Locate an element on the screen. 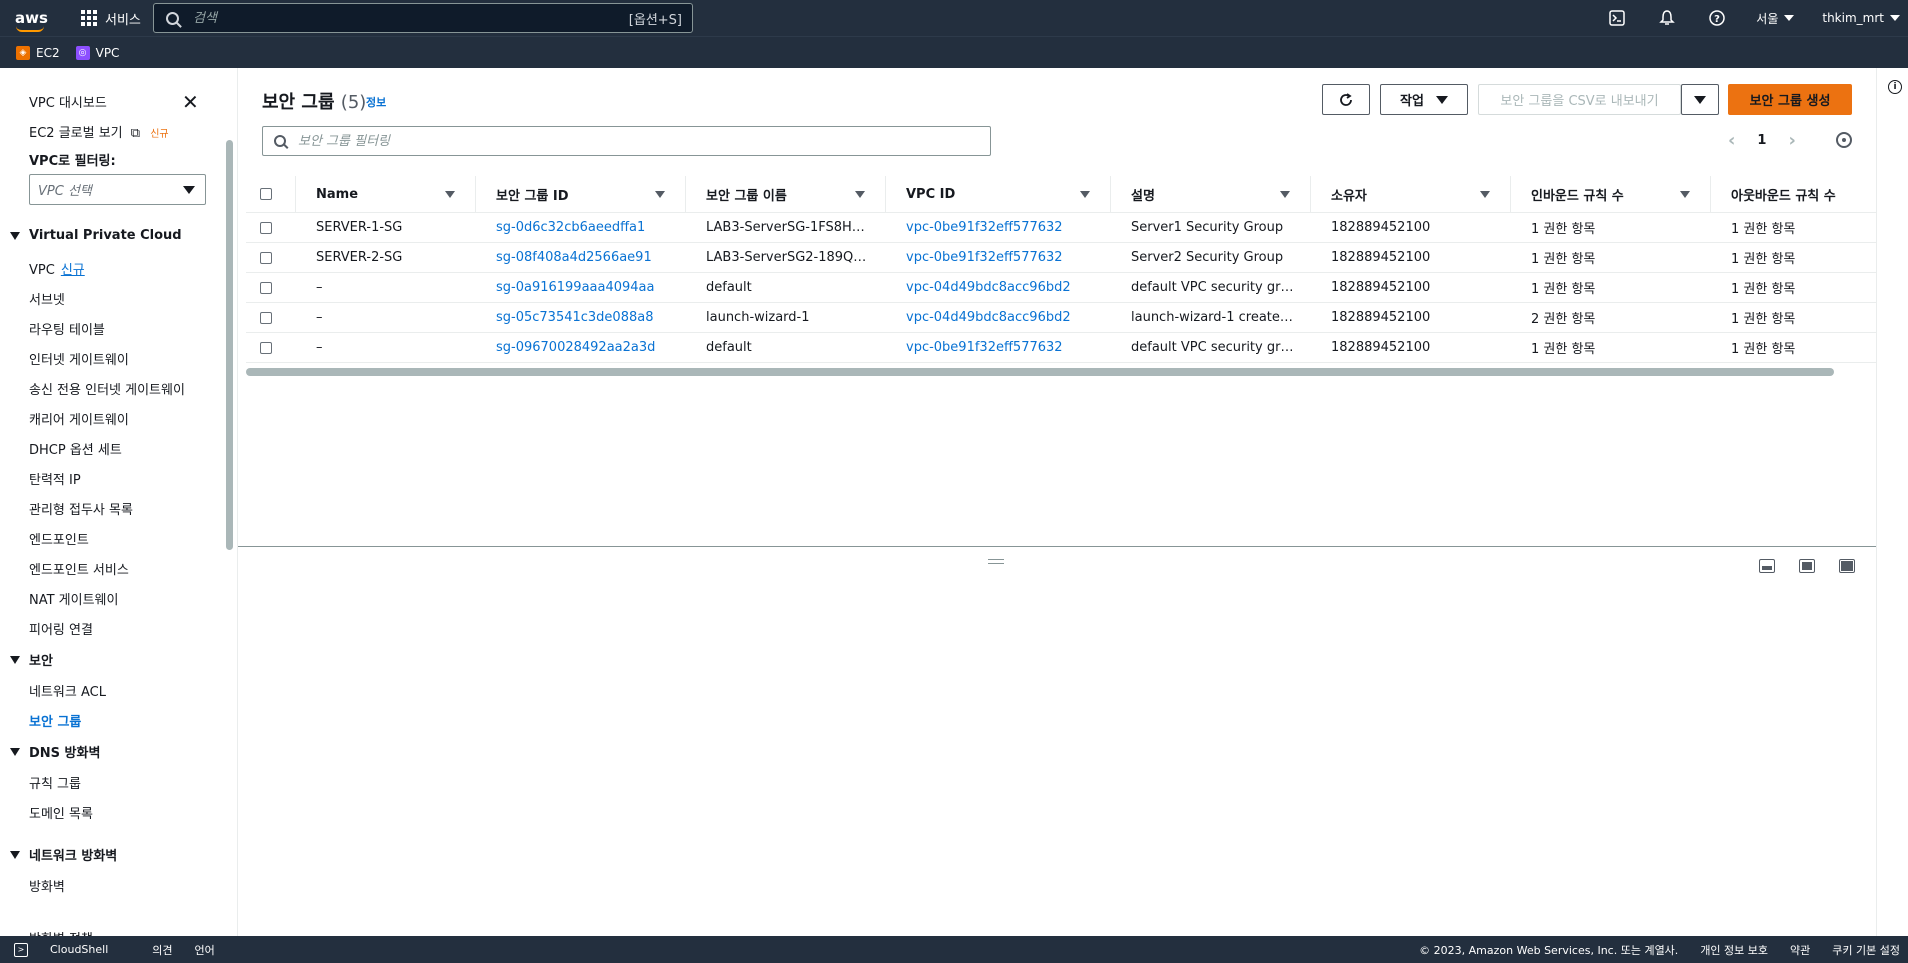 This screenshot has width=1908, height=963. sidebar-item-ec2-global-view: EC2 글로벌 보기 ⧉ 신규 is located at coordinates (99, 131).